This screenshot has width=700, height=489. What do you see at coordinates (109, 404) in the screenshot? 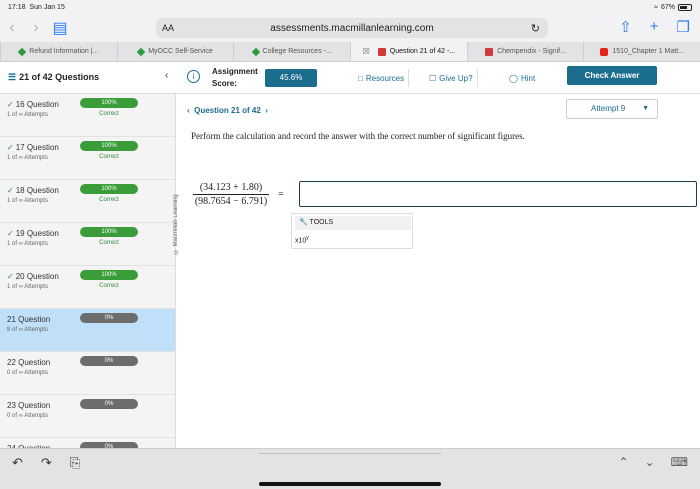
I see `progress-pill: 0%` at bounding box center [109, 404].